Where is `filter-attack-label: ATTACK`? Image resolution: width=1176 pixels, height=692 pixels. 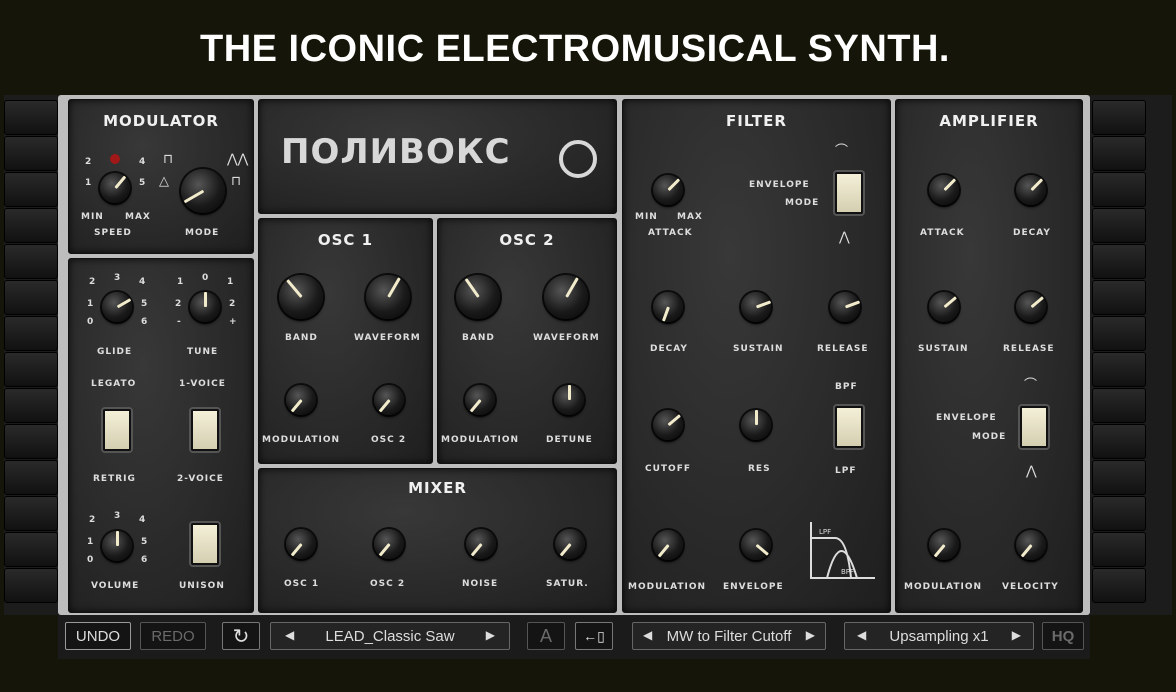
filter-attack-label: ATTACK is located at coordinates (670, 233).